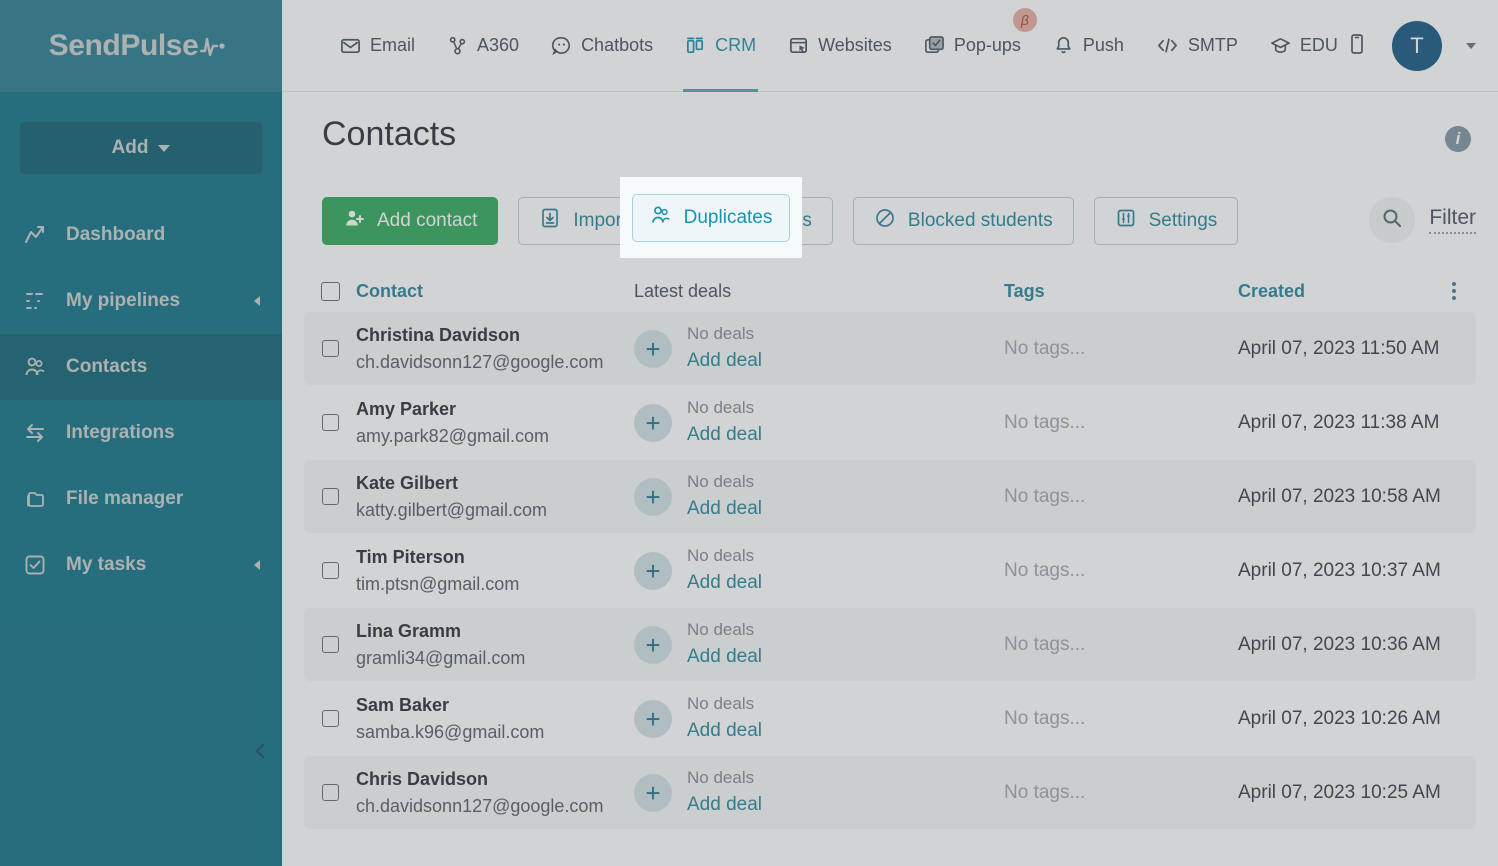 This screenshot has height=866, width=1498. What do you see at coordinates (711, 218) in the screenshot?
I see `duplicates-button-highlighted: Duplicates` at bounding box center [711, 218].